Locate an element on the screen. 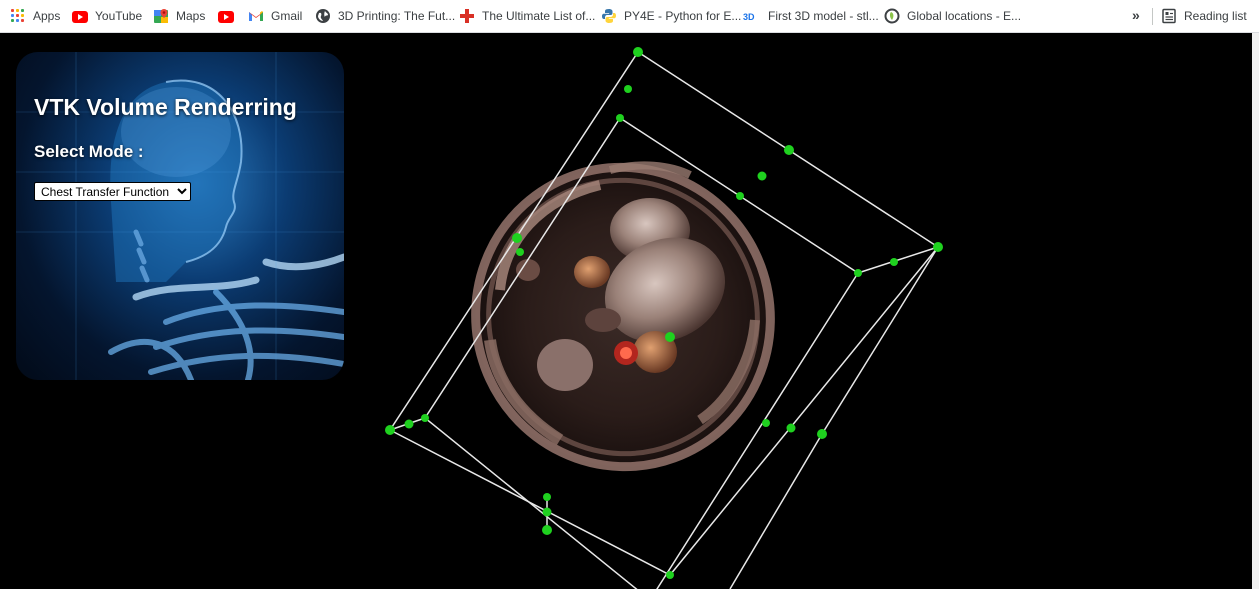  reading-list-button: Reading list is located at coordinates (1204, 16).